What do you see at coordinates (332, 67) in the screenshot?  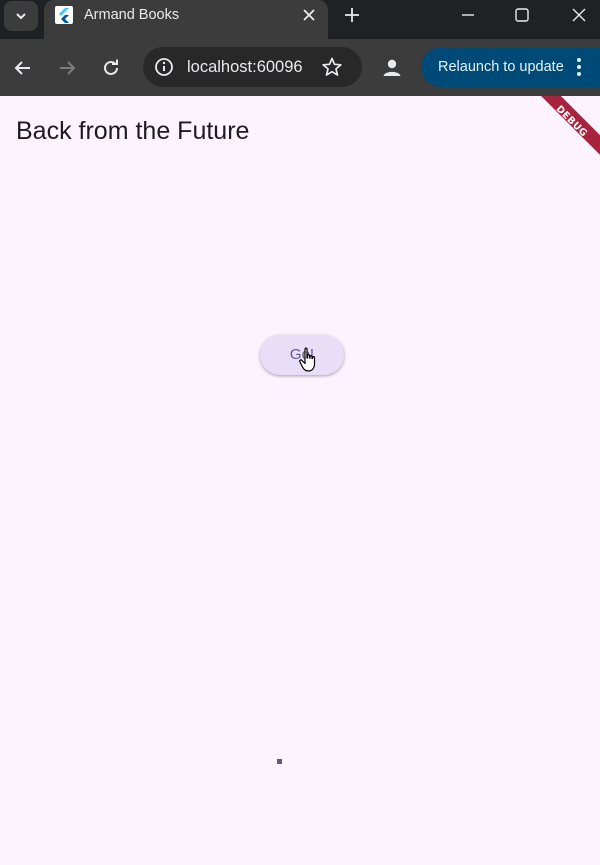 I see `star-icon` at bounding box center [332, 67].